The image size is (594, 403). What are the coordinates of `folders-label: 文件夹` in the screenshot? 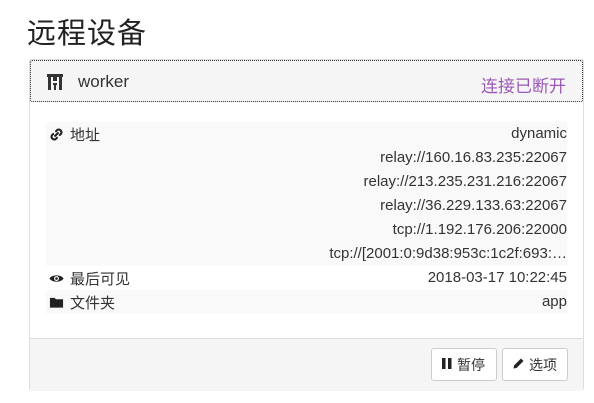 It's located at (93, 303).